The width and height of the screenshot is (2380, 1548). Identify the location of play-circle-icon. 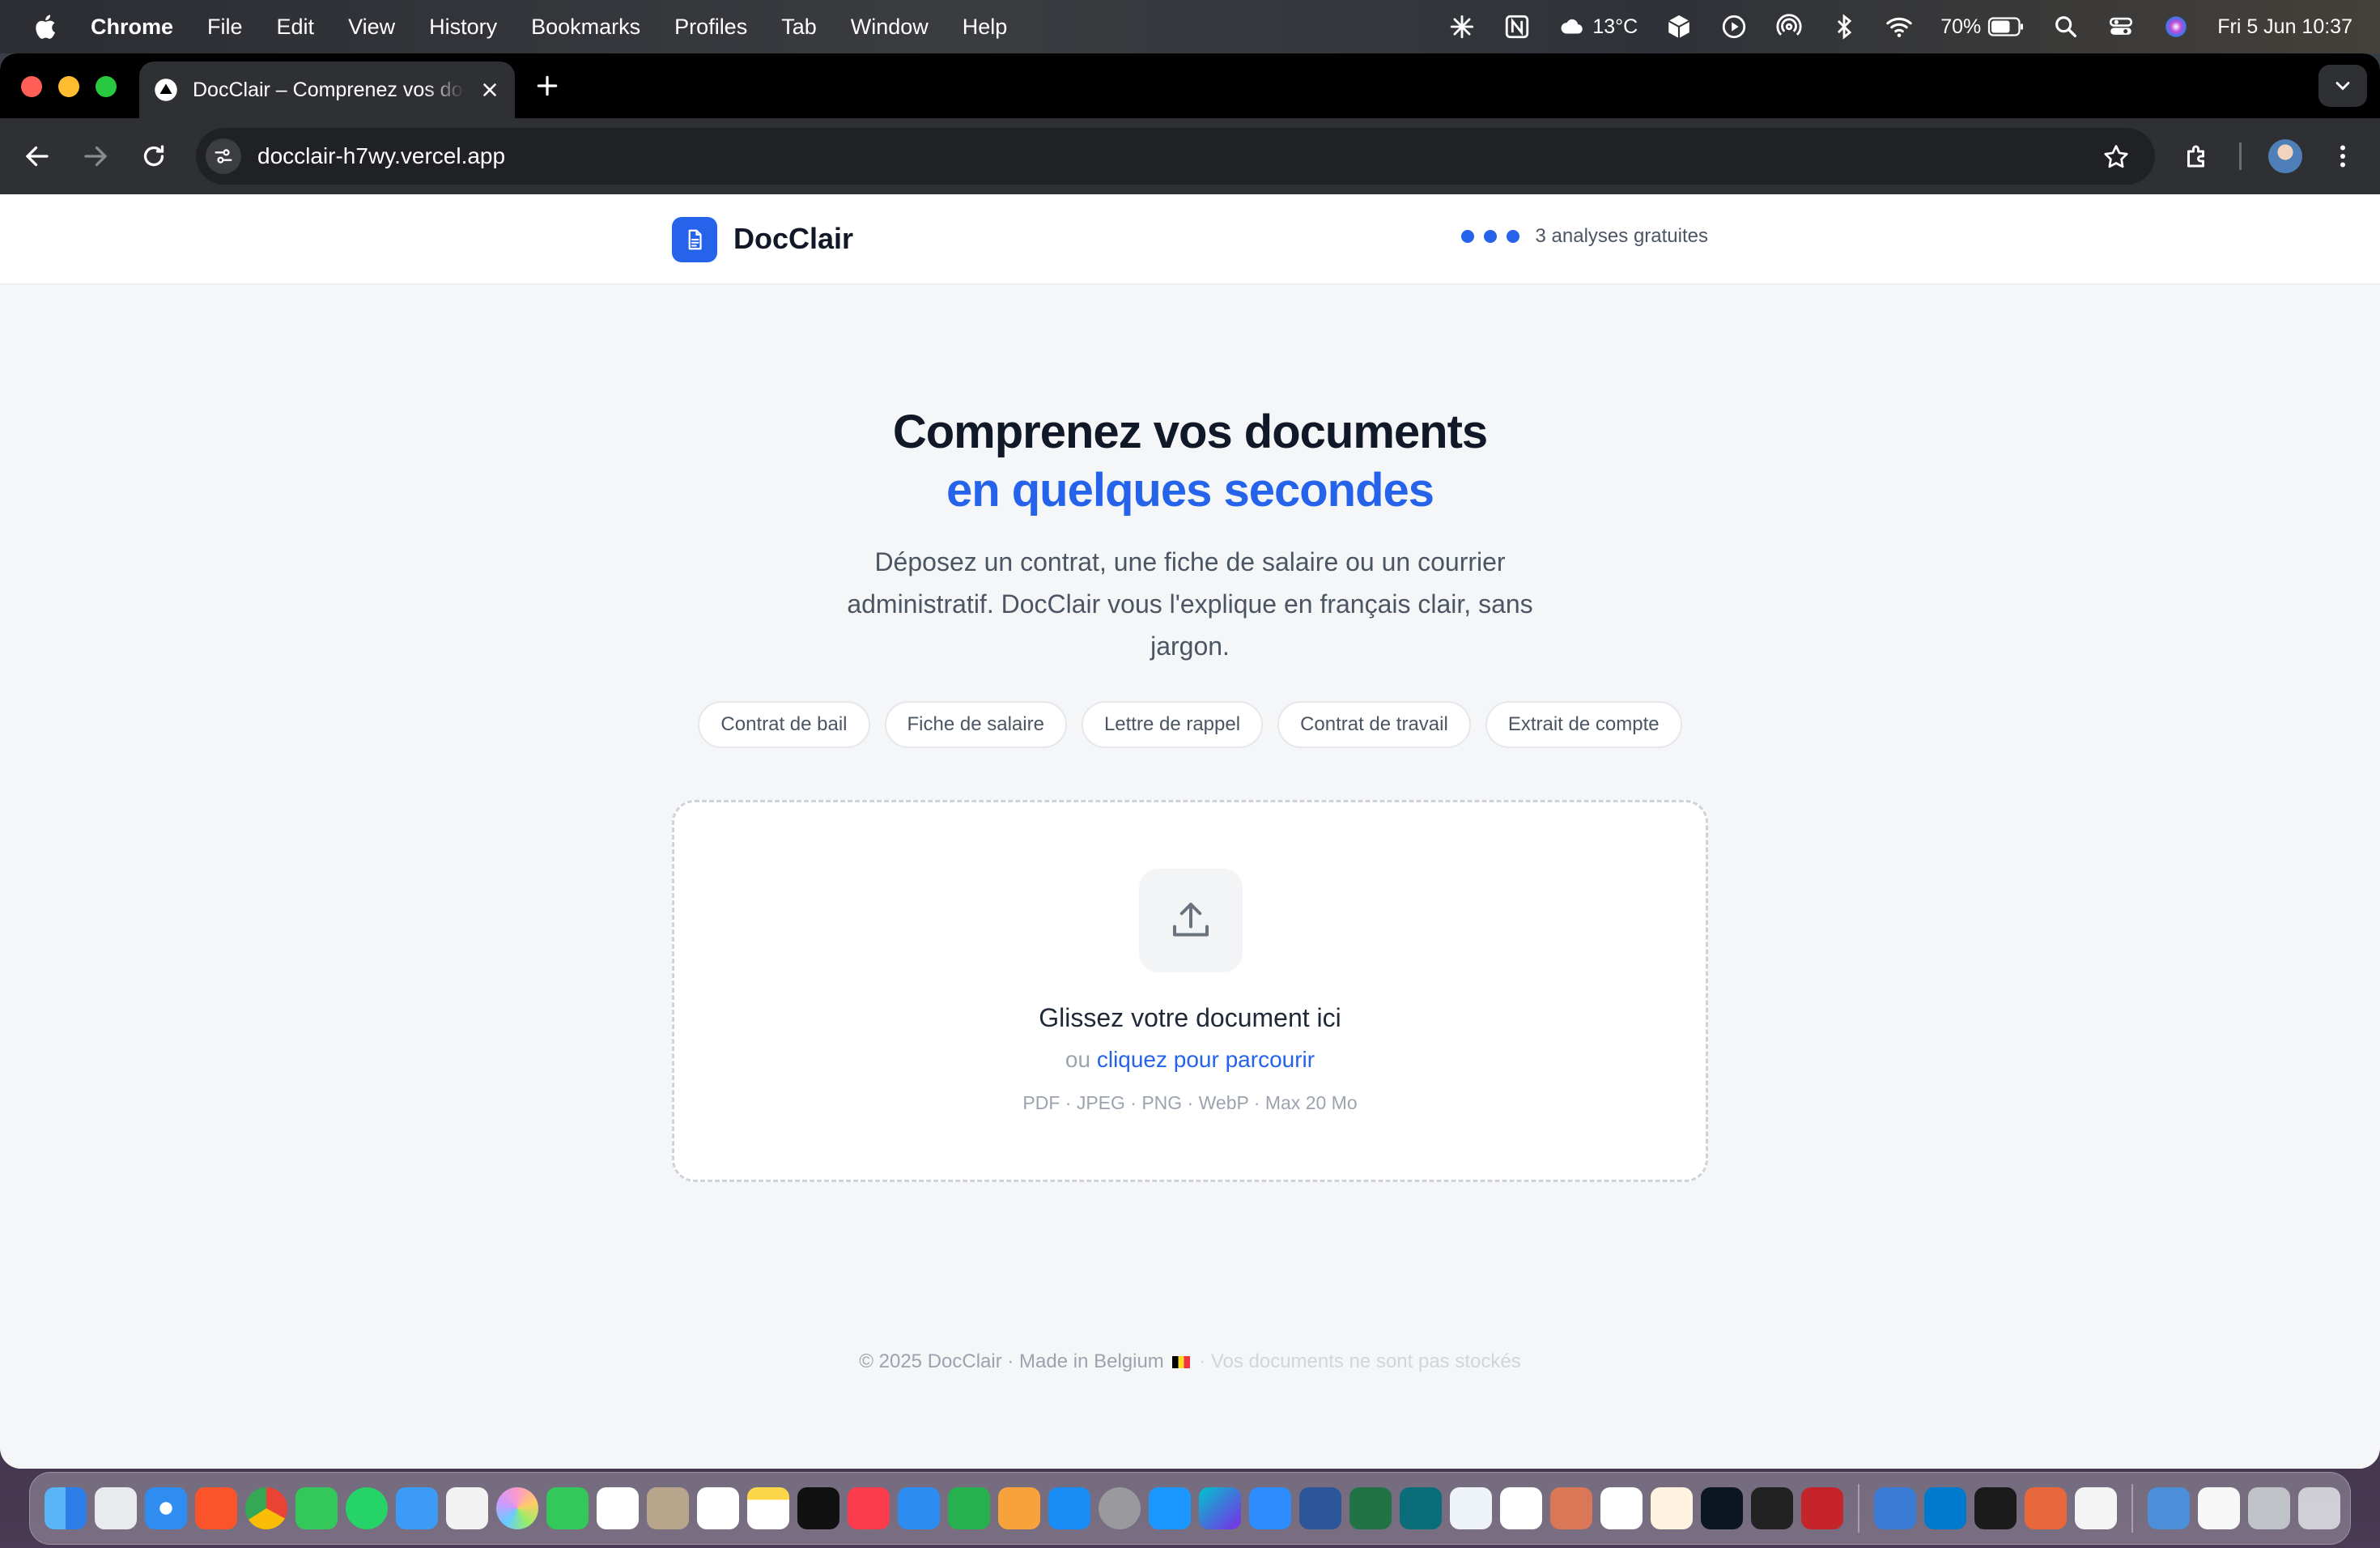
(1734, 27).